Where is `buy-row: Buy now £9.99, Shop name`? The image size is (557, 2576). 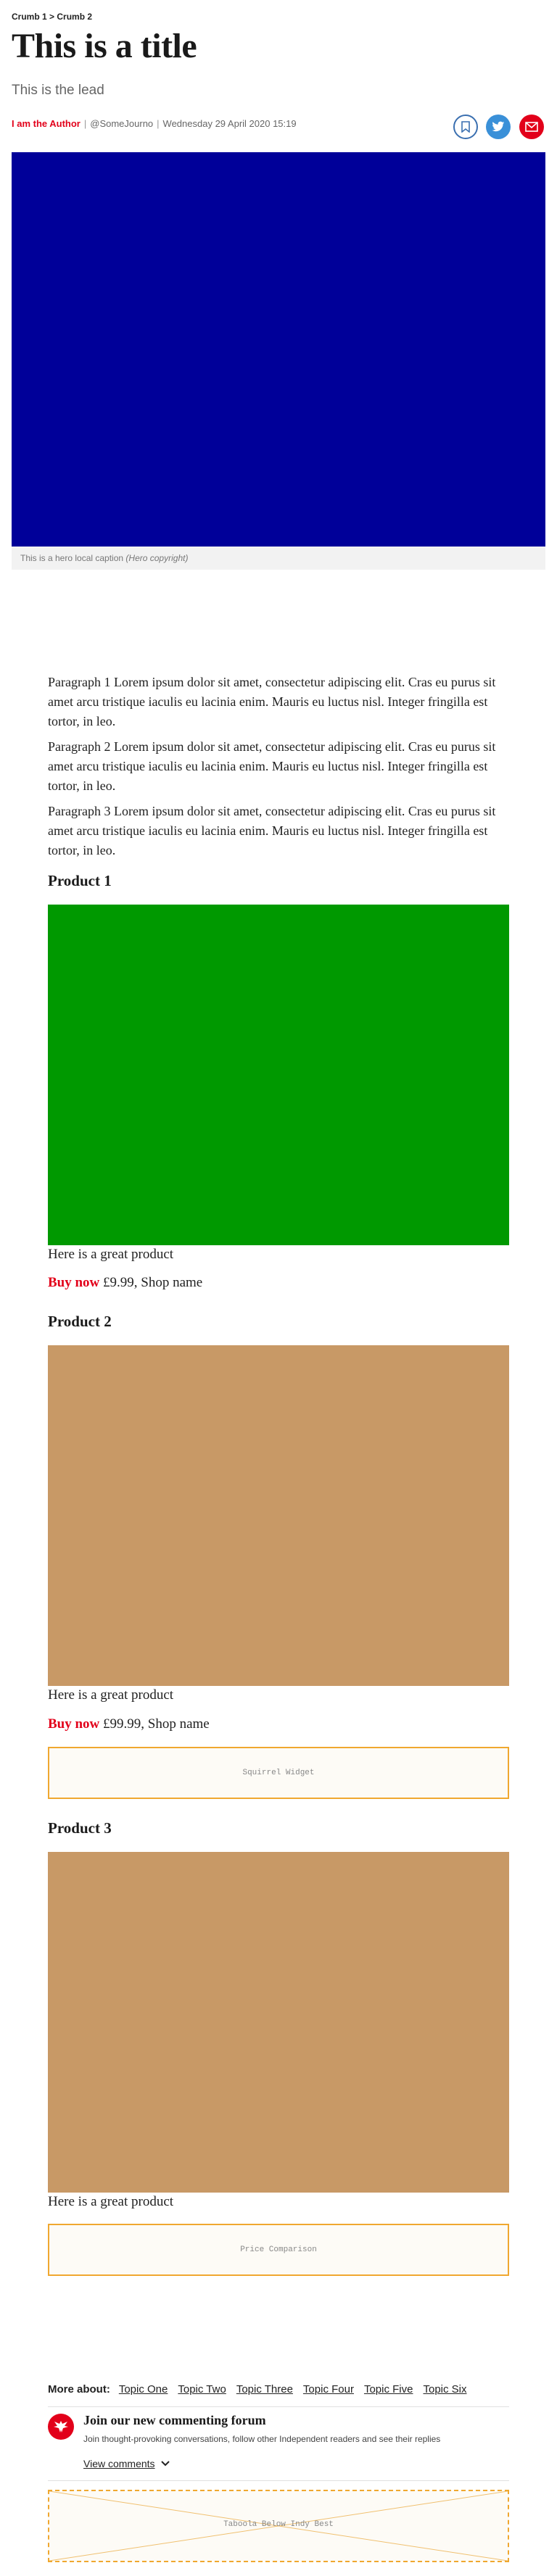
buy-row: Buy now £9.99, Shop name is located at coordinates (125, 1283).